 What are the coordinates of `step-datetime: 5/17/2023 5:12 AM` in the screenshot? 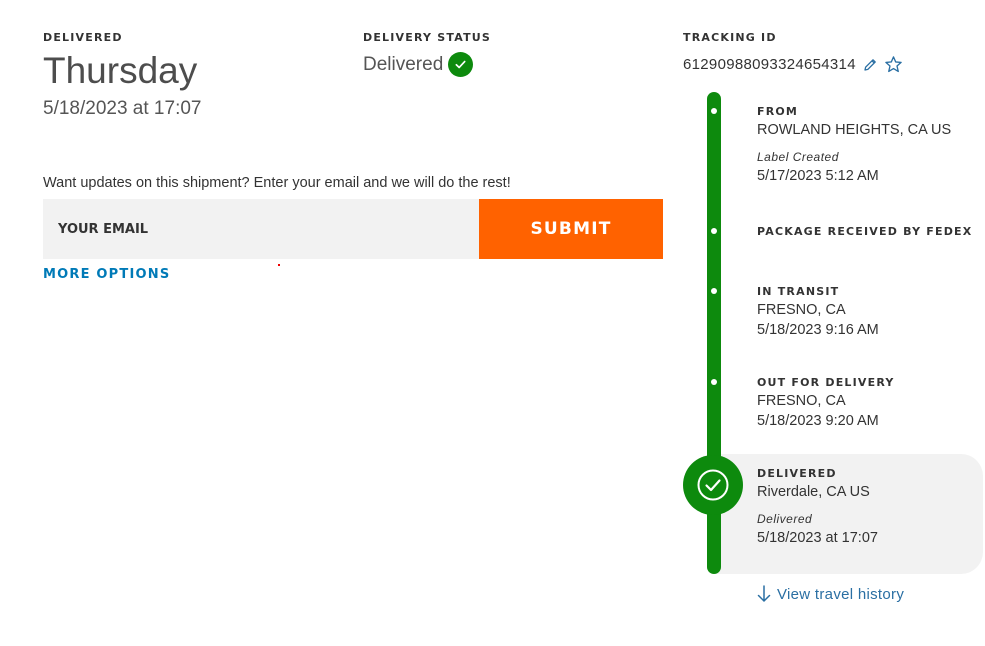 It's located at (818, 176).